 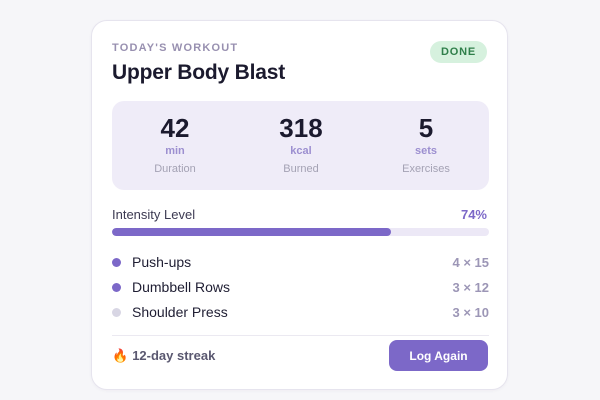 What do you see at coordinates (426, 151) in the screenshot?
I see `stat-unit: sets` at bounding box center [426, 151].